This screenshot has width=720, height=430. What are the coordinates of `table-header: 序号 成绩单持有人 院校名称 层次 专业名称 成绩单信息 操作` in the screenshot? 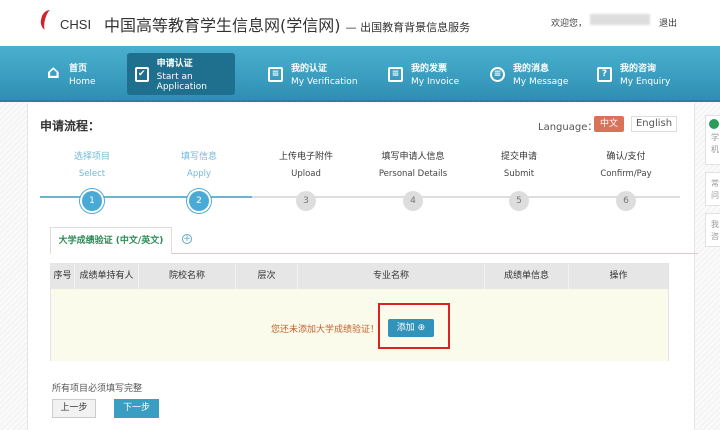 It's located at (359, 276).